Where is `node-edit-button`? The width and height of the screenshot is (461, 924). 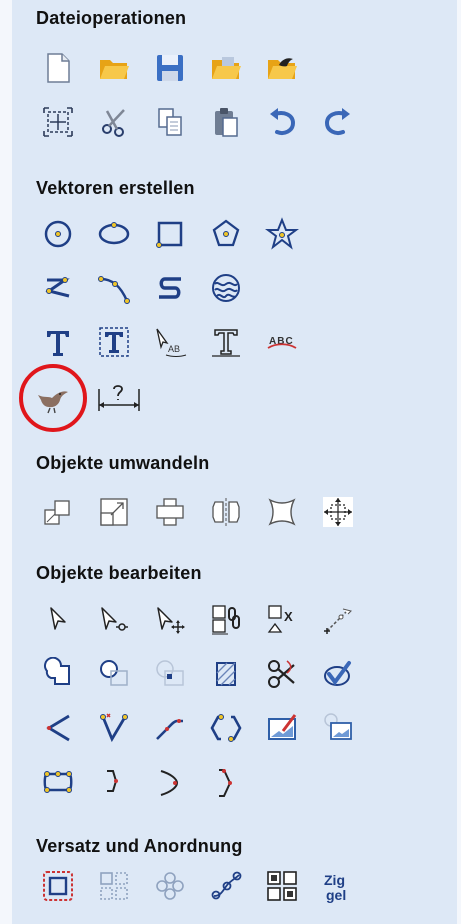 node-edit-button is located at coordinates (114, 620).